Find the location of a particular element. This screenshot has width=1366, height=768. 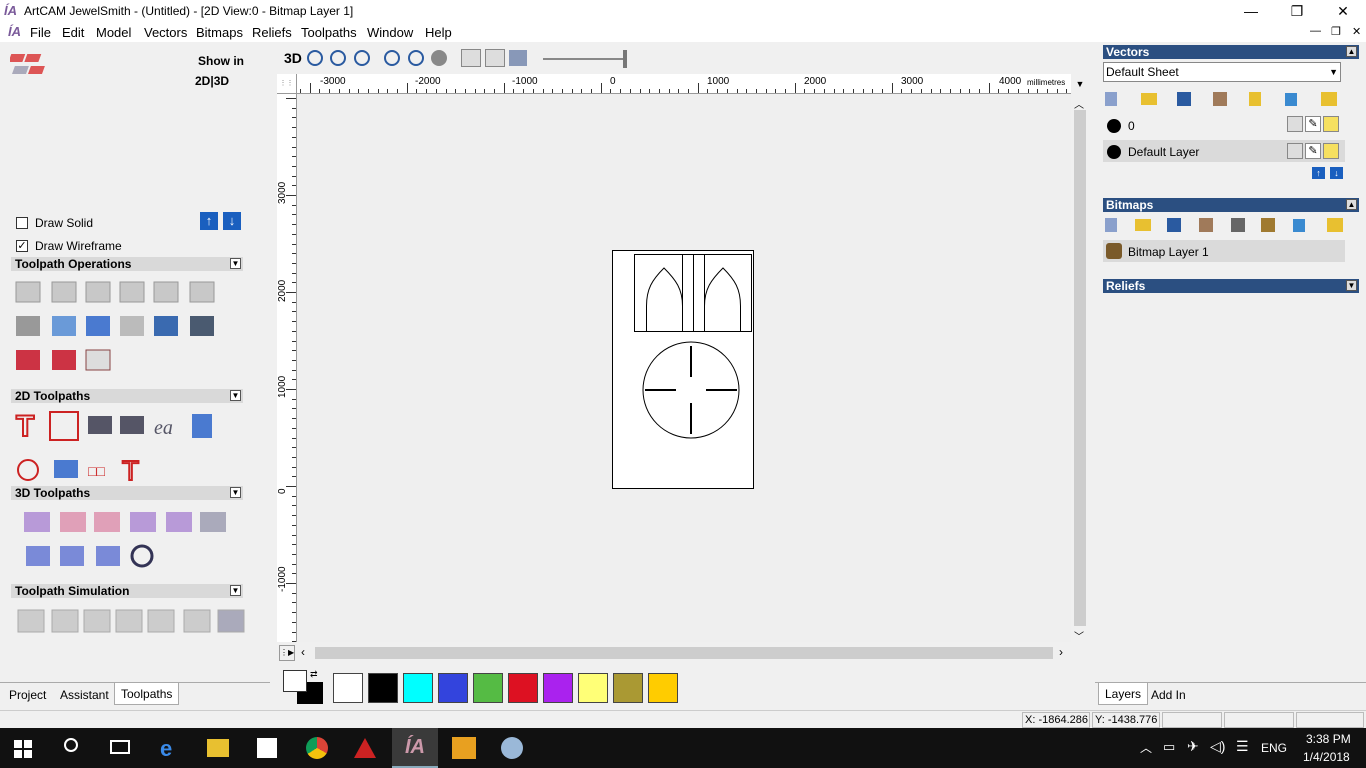

layer-up-button: ↑ is located at coordinates (1318, 173).